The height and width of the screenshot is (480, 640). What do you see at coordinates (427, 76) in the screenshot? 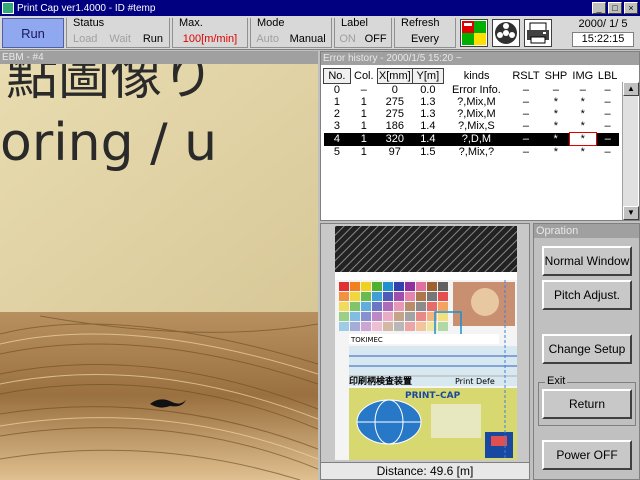
I see `col-y: Y[m]` at bounding box center [427, 76].